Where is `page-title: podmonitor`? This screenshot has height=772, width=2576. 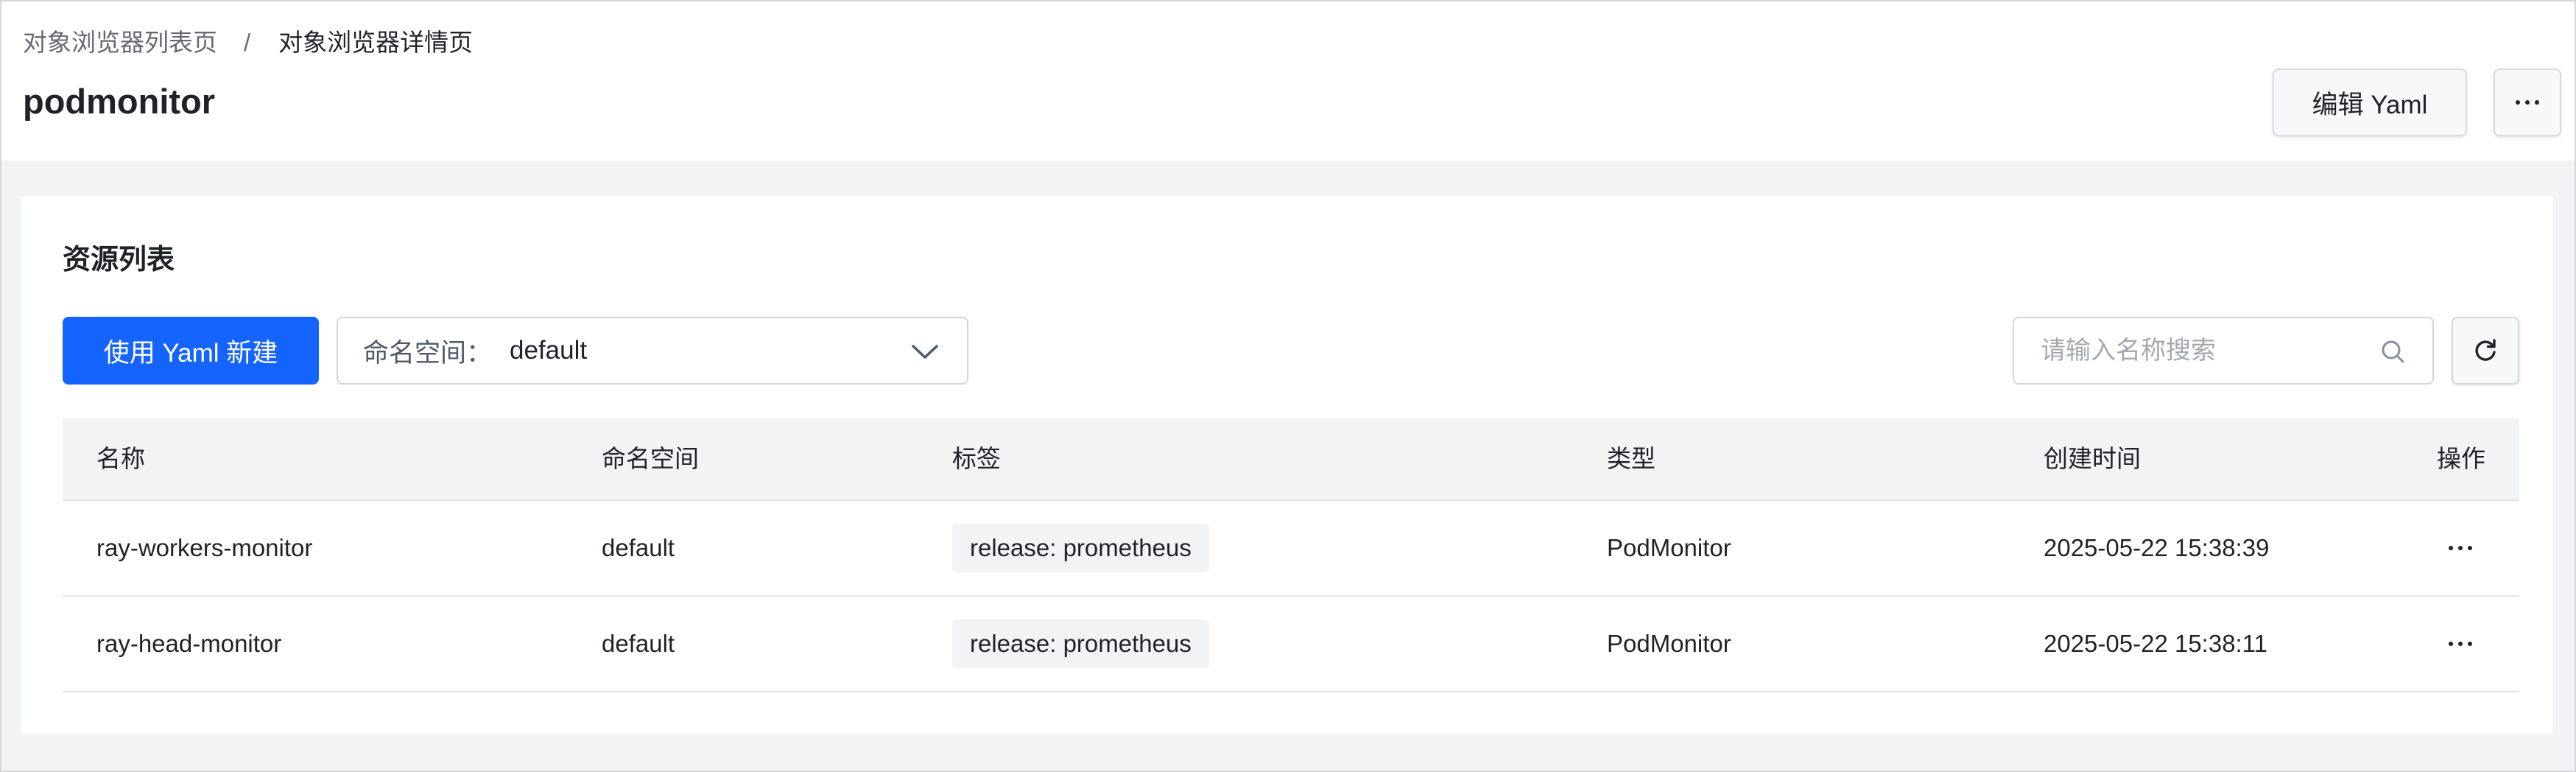
page-title: podmonitor is located at coordinates (119, 101).